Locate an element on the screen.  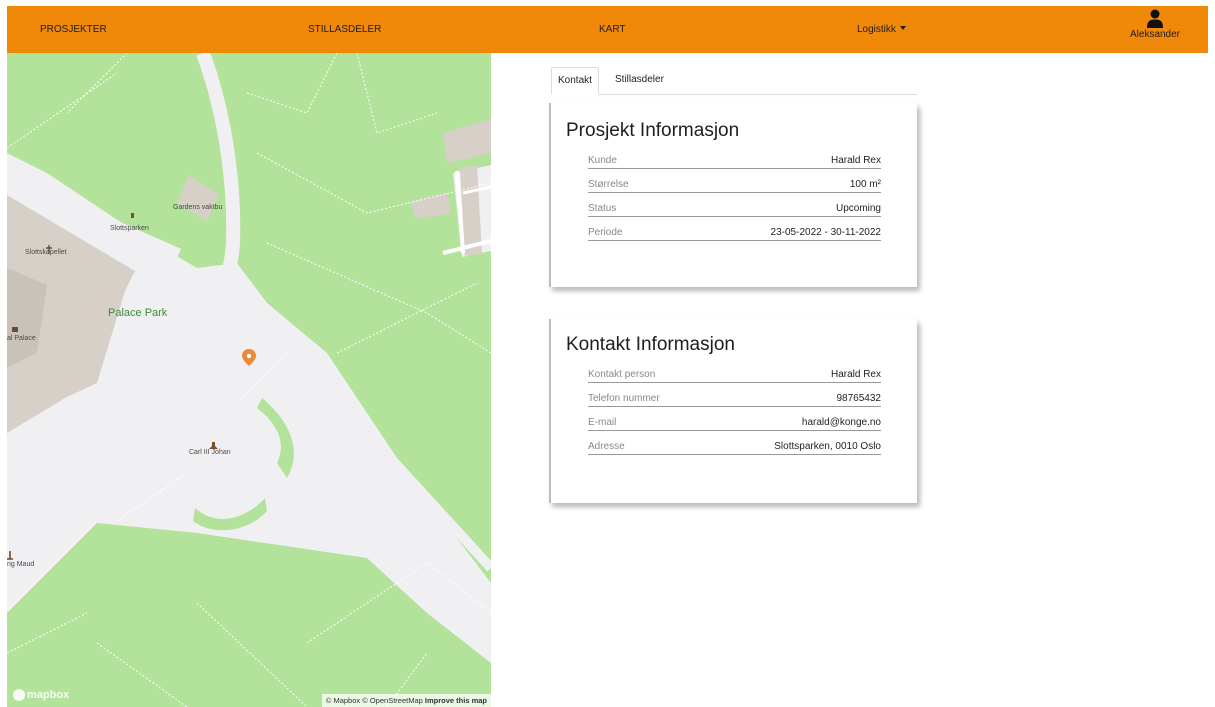
map-label-palace-park: Palace Park is located at coordinates (138, 313).